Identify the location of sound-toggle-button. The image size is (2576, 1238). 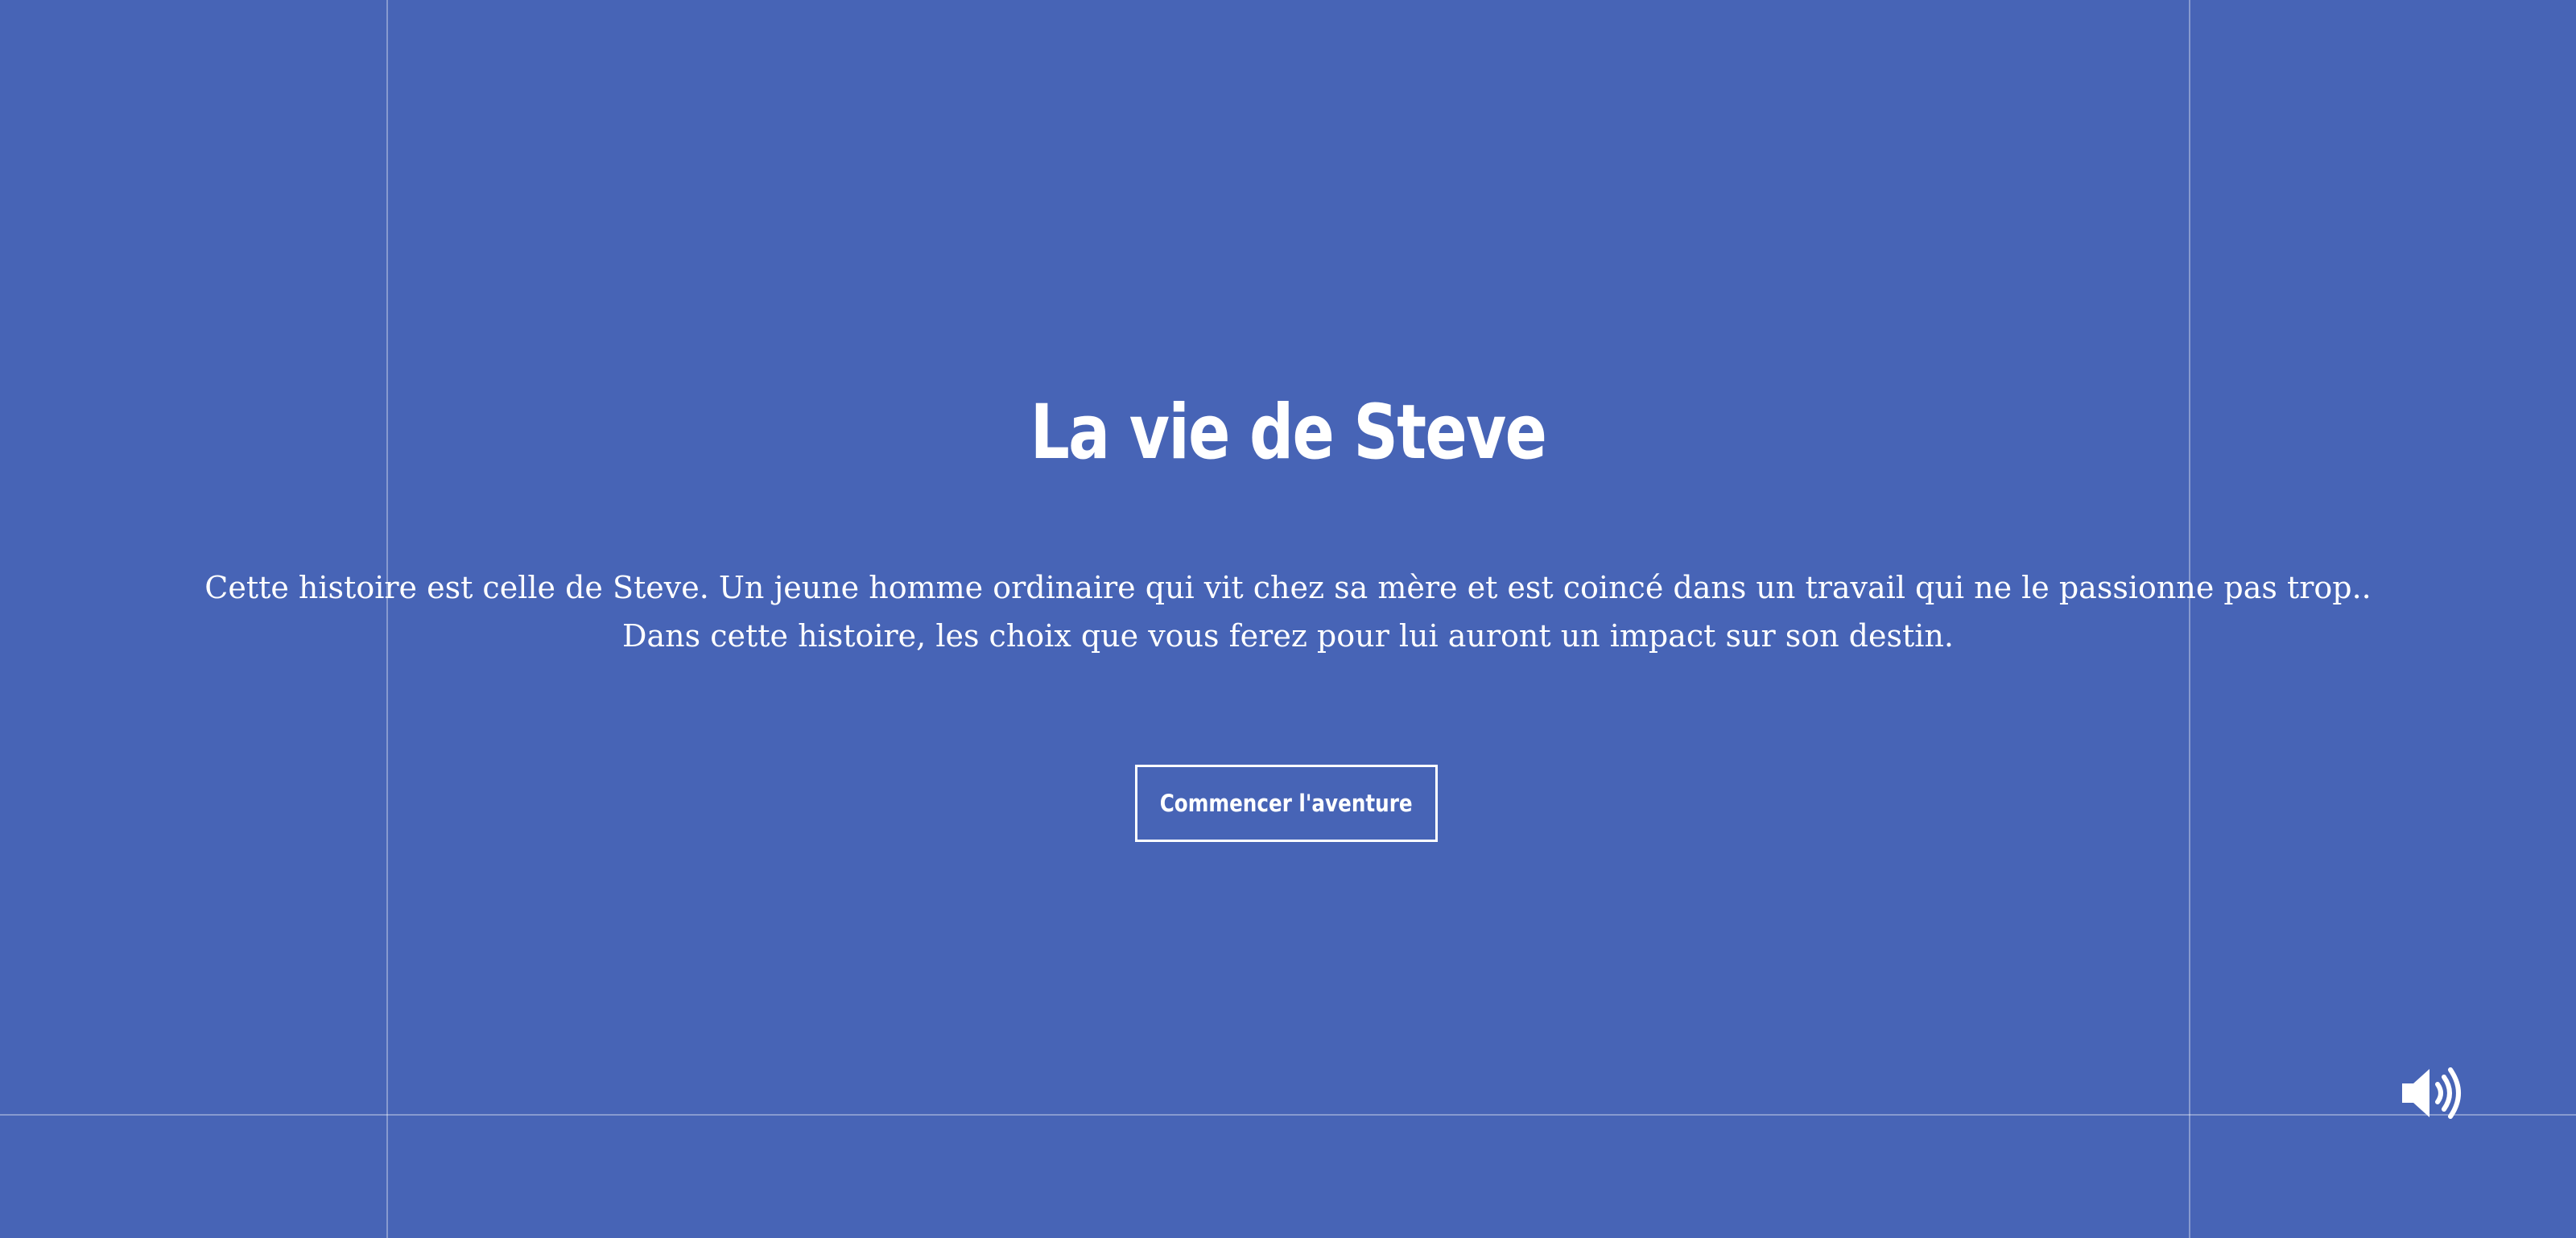
(2433, 1093).